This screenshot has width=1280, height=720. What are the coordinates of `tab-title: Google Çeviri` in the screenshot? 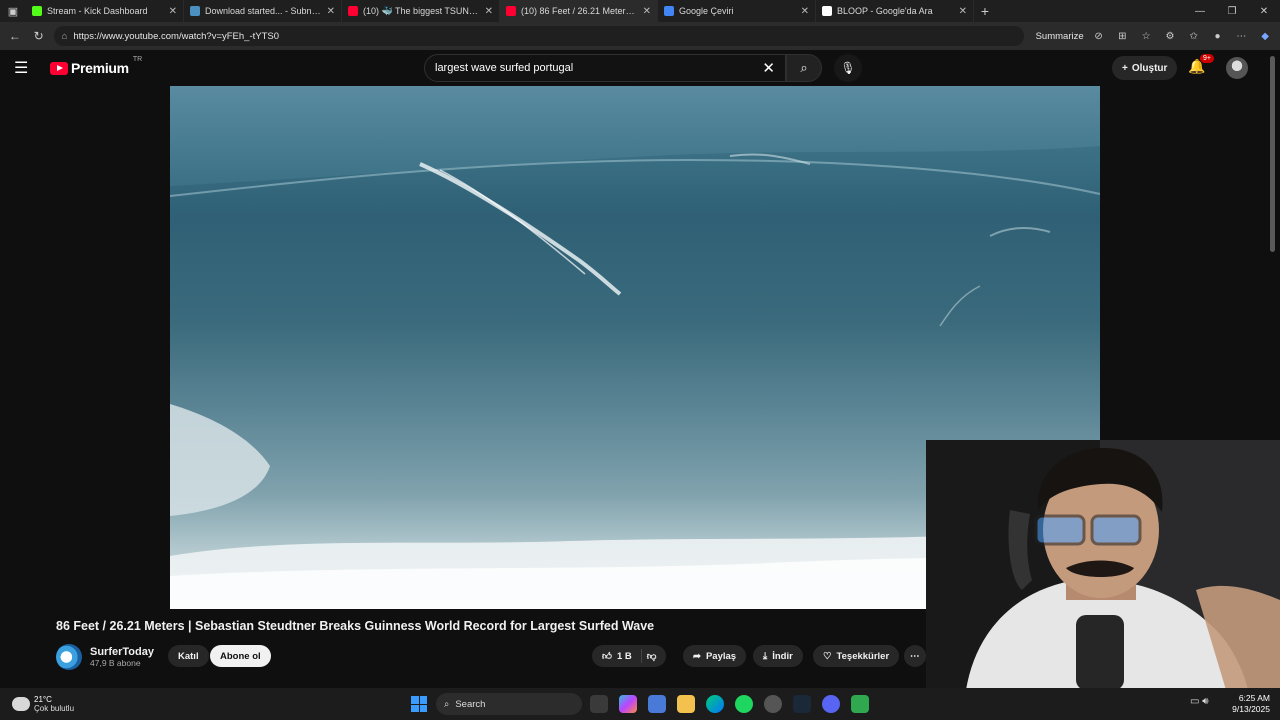 It's located at (706, 11).